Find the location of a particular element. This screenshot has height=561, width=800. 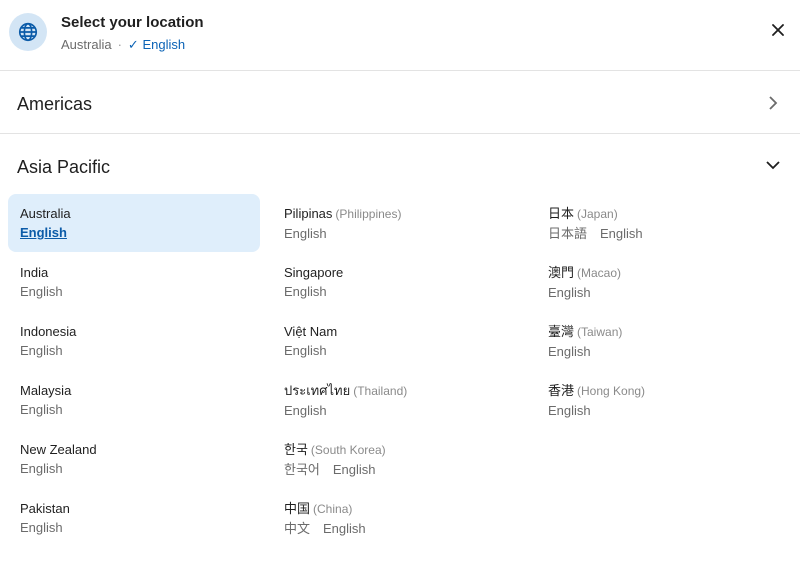

country-name: New Zealand is located at coordinates (134, 449).